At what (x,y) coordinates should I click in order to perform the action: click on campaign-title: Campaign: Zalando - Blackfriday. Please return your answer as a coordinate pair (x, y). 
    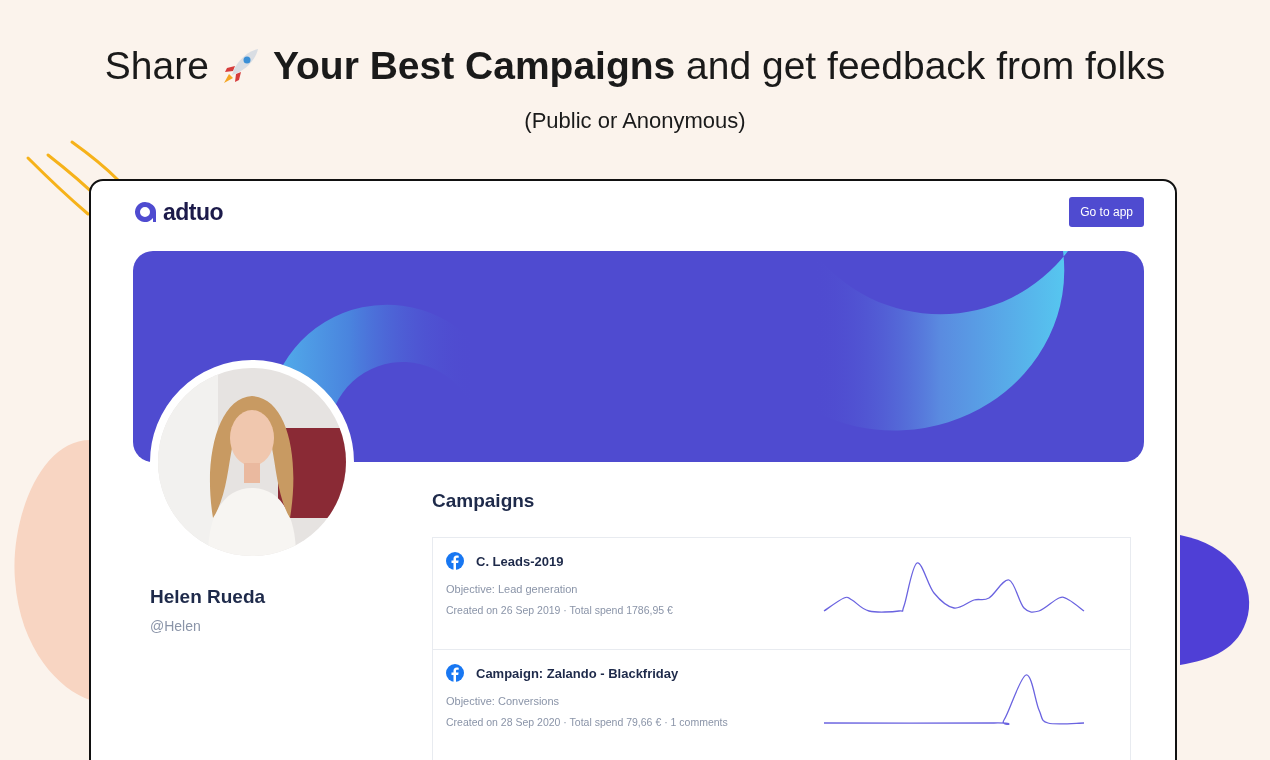
    Looking at the image, I should click on (577, 673).